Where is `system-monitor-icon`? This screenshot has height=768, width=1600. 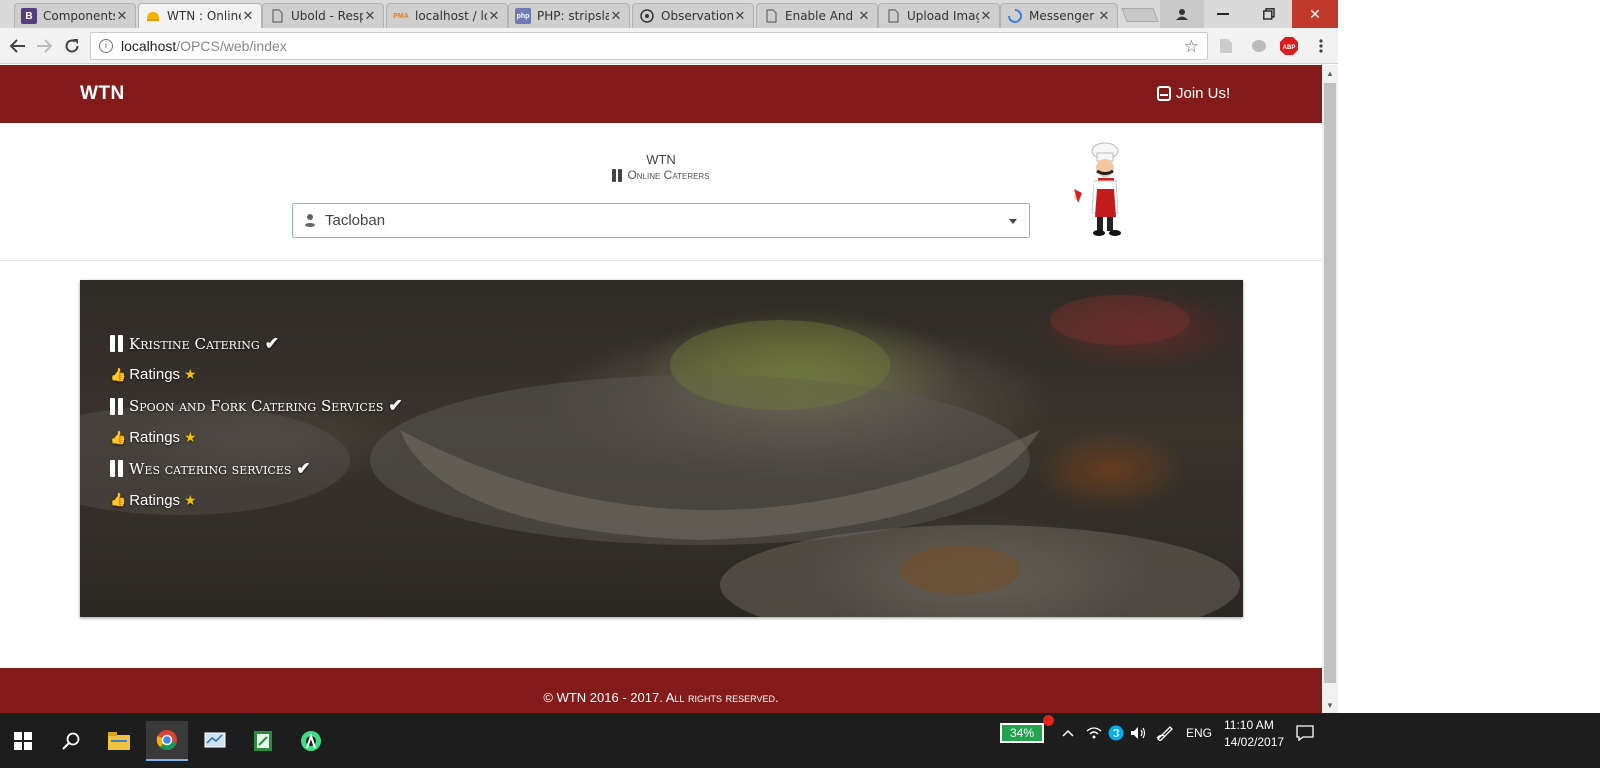
system-monitor-icon is located at coordinates (215, 741).